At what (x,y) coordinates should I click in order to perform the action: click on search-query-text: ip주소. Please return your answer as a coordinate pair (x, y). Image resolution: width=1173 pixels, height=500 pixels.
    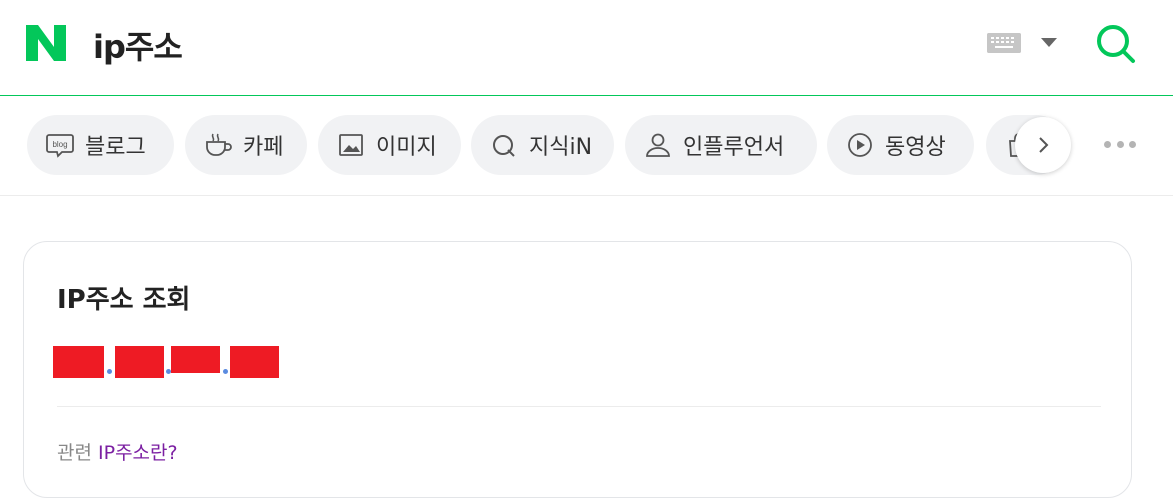
    Looking at the image, I should click on (138, 45).